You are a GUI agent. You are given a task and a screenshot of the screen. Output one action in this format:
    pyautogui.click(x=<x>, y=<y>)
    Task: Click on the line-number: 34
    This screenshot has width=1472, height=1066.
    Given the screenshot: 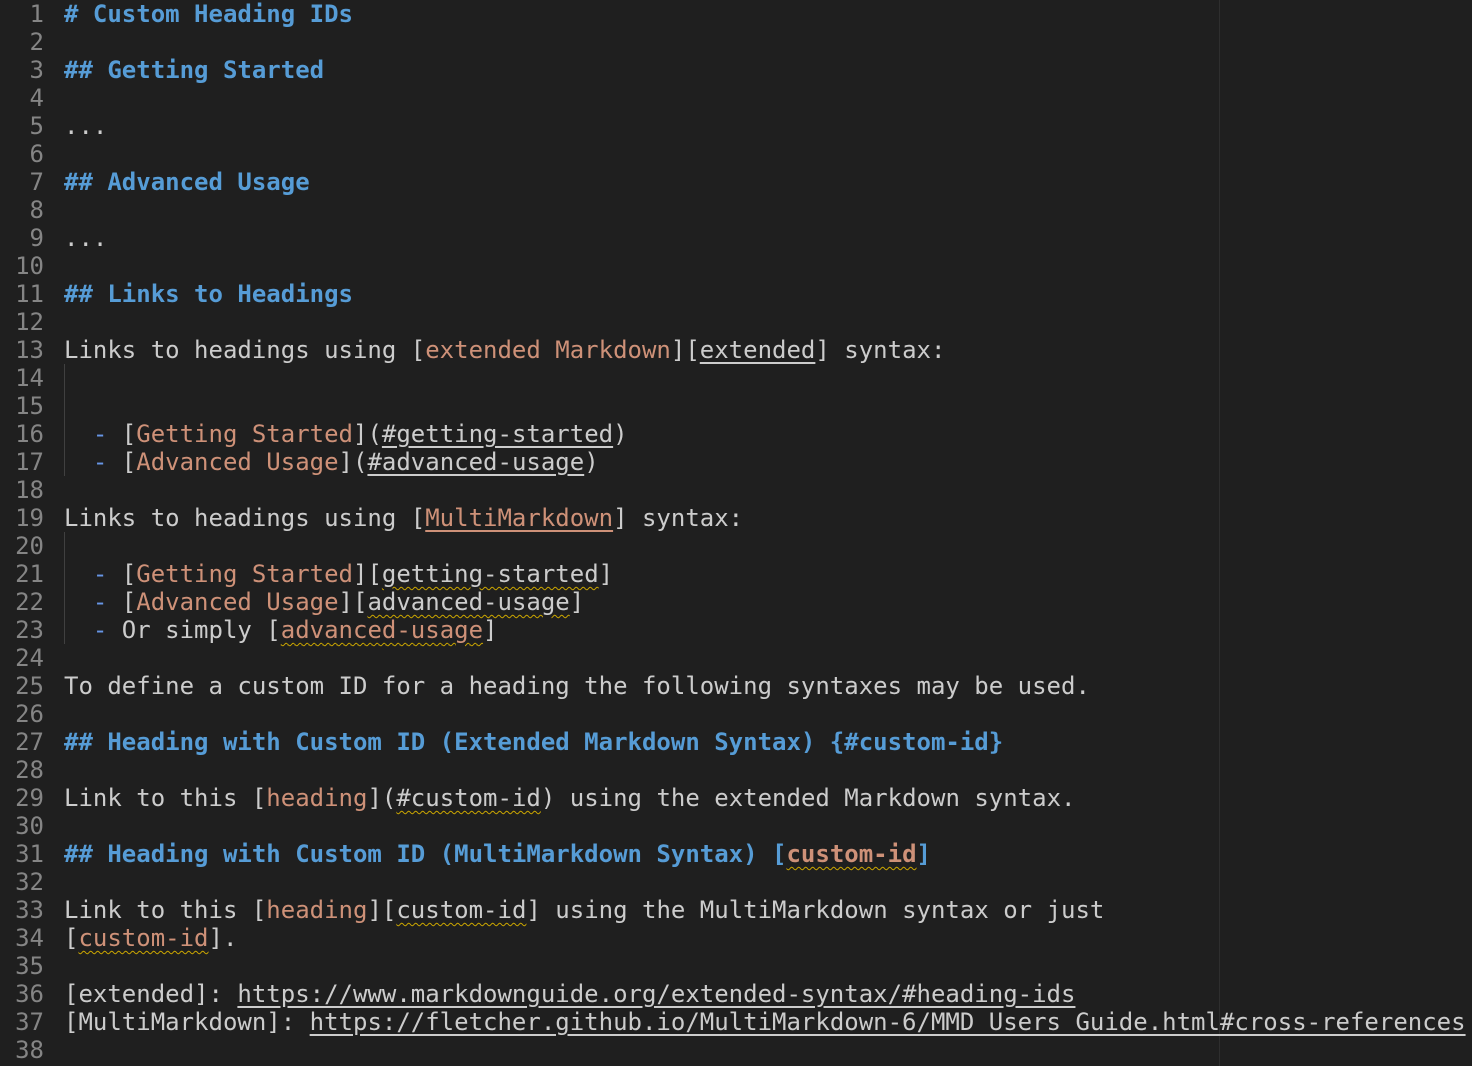 What is the action you would take?
    pyautogui.click(x=29, y=938)
    